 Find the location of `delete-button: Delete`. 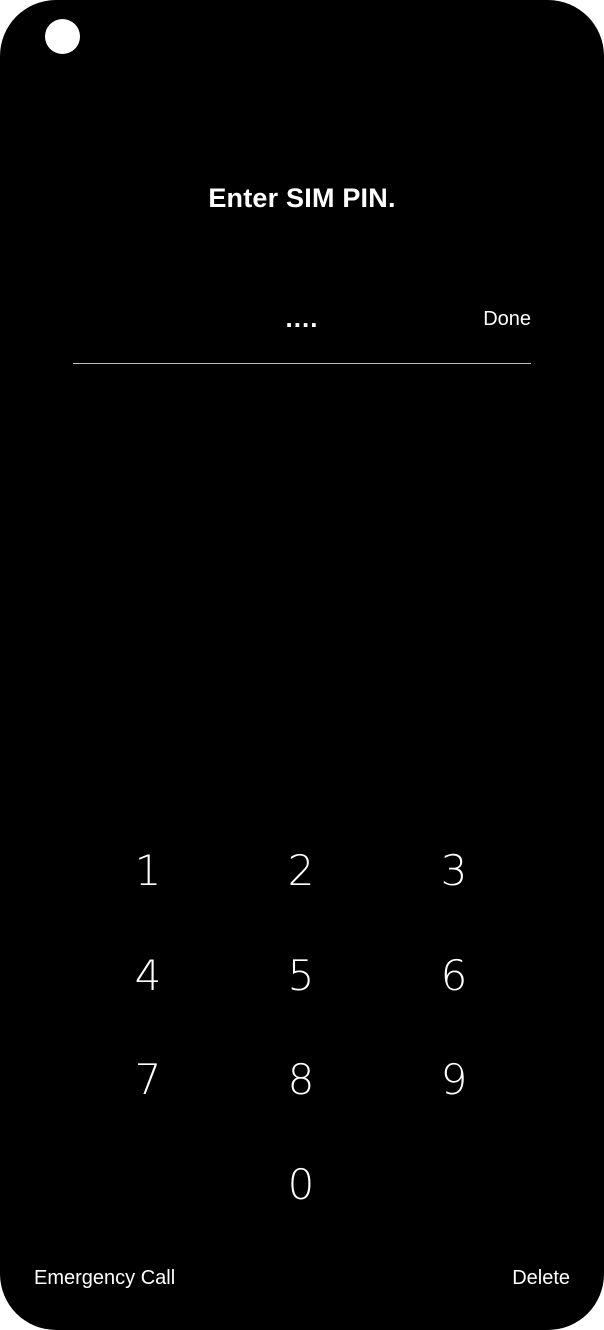

delete-button: Delete is located at coordinates (541, 1278).